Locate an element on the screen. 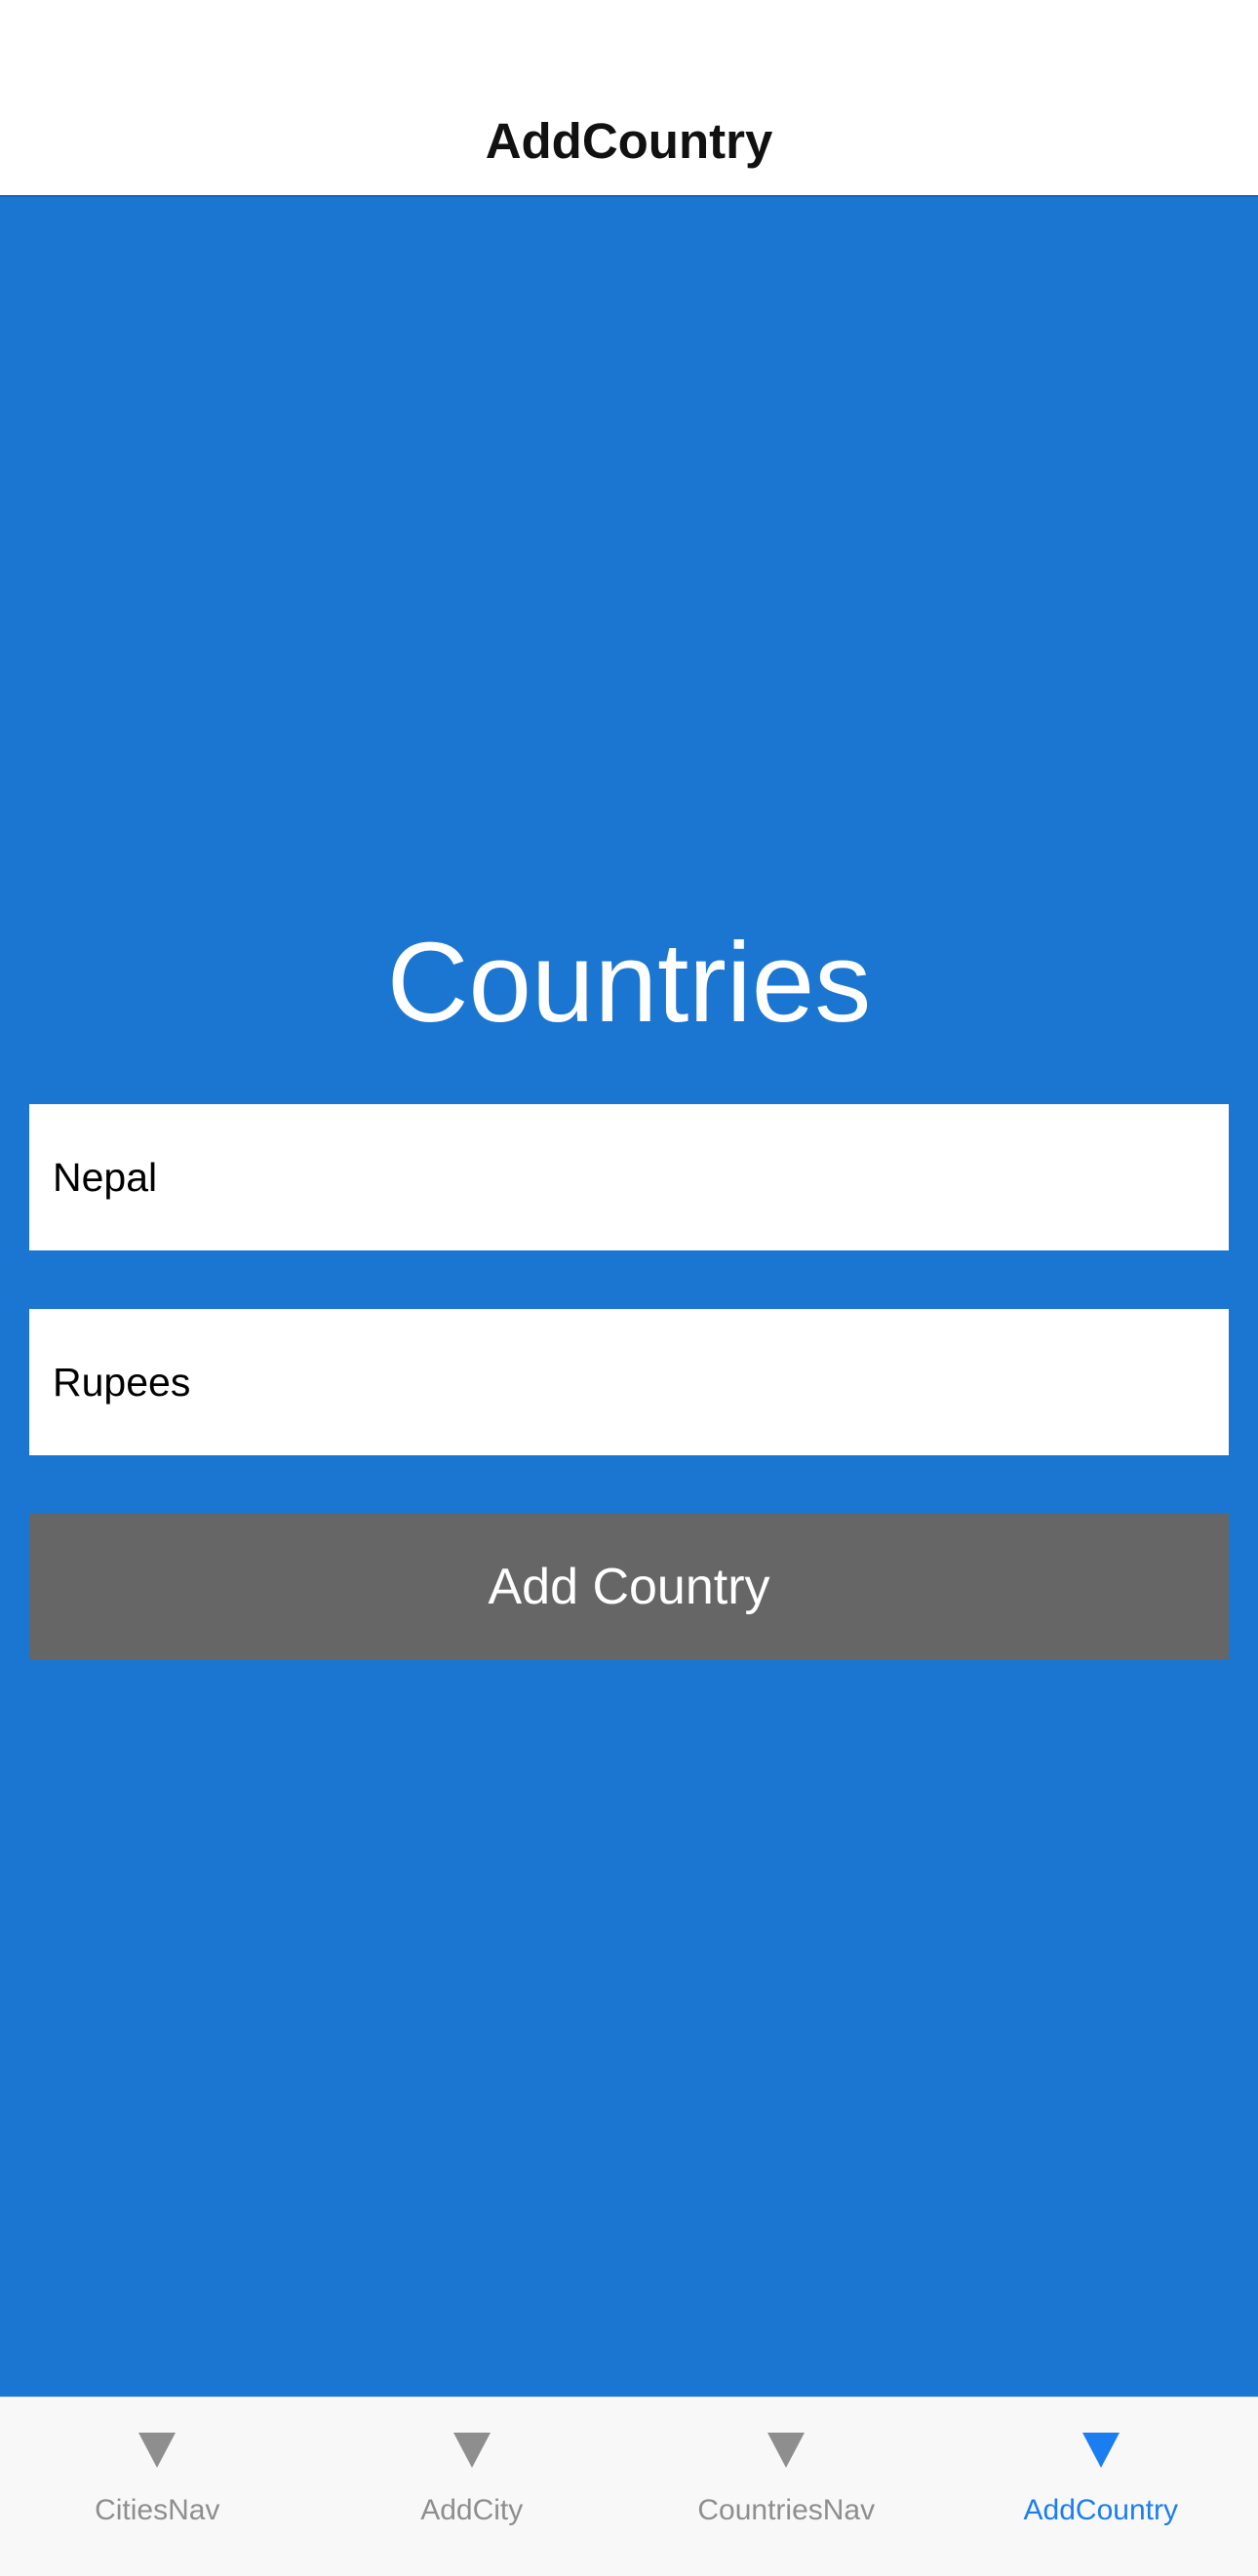 The width and height of the screenshot is (1258, 2576). header-title: AddCountry is located at coordinates (629, 141).